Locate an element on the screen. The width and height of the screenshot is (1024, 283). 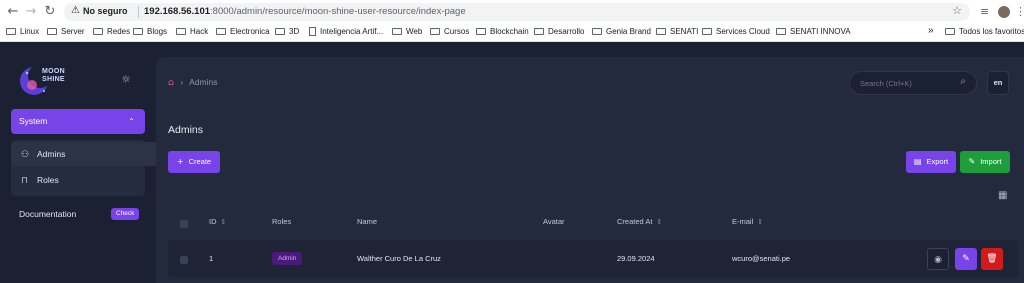
column-label: Roles is located at coordinates (282, 221).